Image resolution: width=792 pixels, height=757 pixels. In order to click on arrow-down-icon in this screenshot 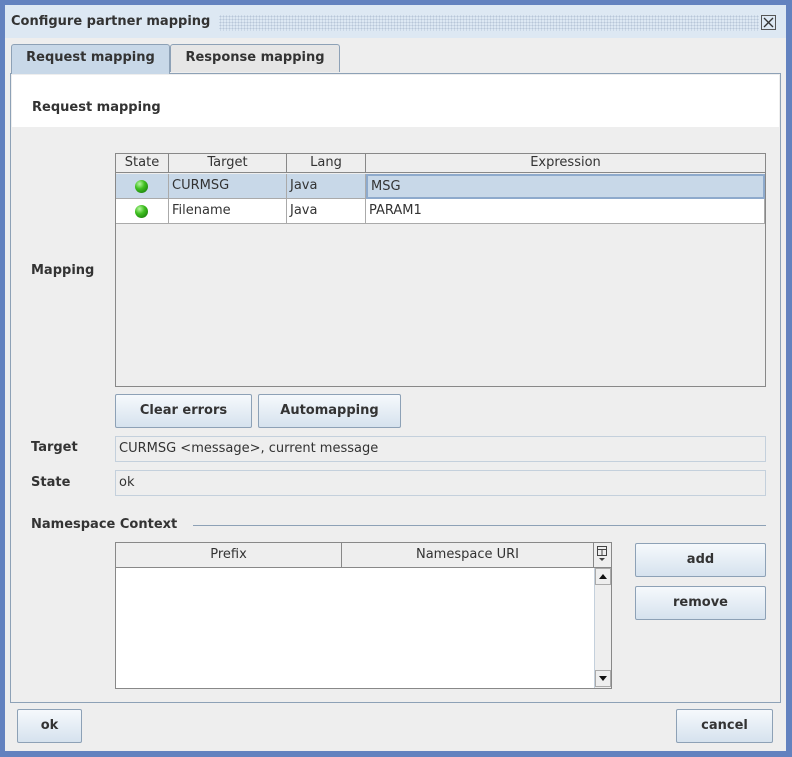, I will do `click(603, 678)`.